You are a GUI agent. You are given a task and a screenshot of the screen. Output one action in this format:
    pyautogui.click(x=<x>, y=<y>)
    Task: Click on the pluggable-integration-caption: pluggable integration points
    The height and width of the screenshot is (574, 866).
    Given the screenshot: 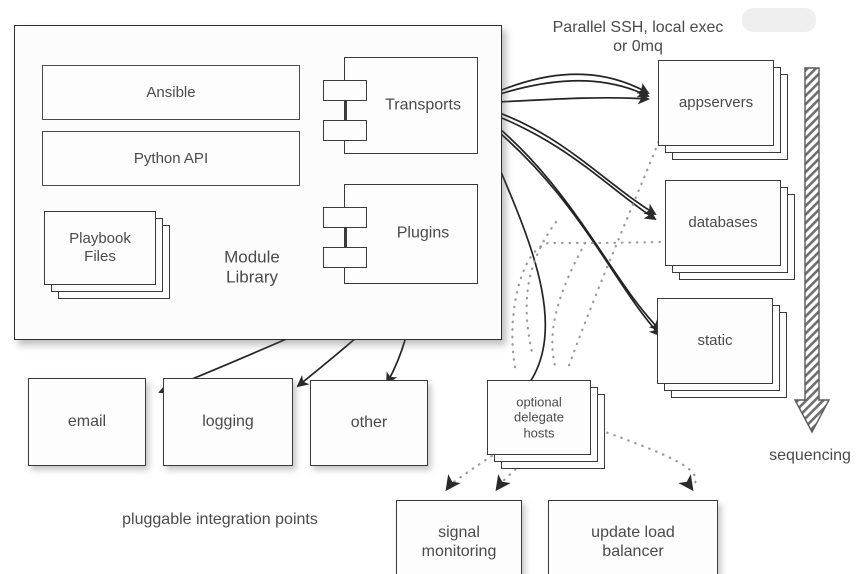 What is the action you would take?
    pyautogui.click(x=220, y=519)
    